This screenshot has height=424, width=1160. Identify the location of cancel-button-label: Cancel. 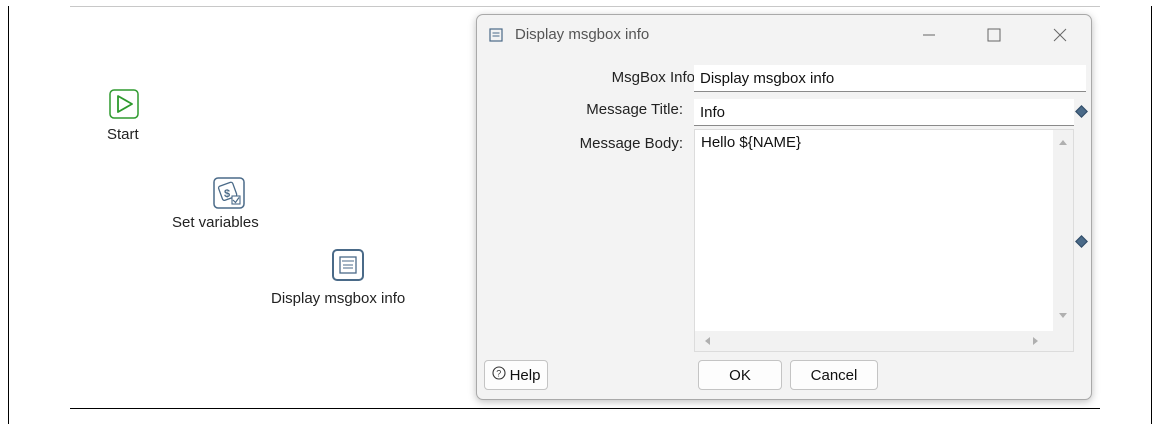
(834, 375).